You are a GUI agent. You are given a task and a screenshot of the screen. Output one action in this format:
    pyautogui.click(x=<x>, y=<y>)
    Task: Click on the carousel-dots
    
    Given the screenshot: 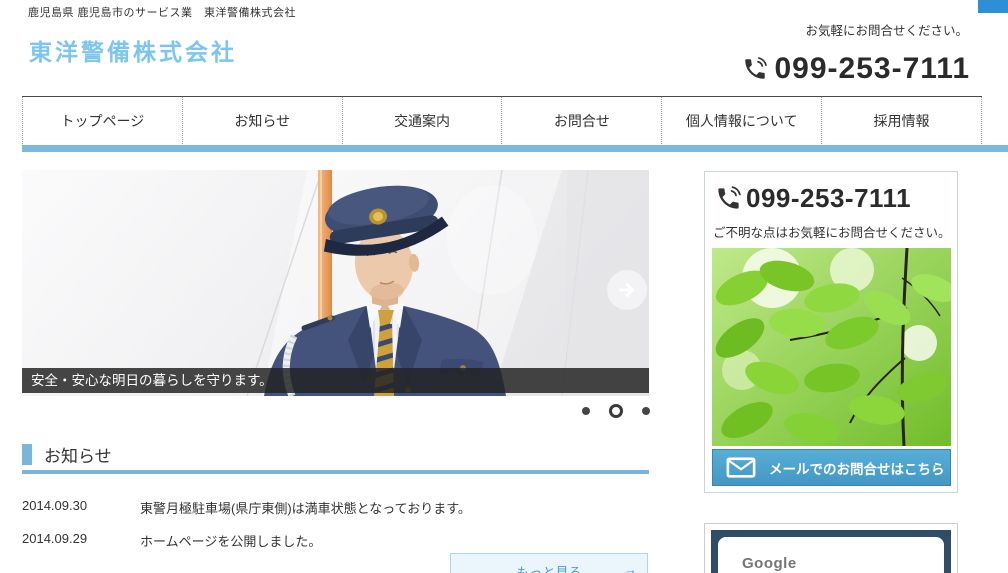 What is the action you would take?
    pyautogui.click(x=616, y=410)
    